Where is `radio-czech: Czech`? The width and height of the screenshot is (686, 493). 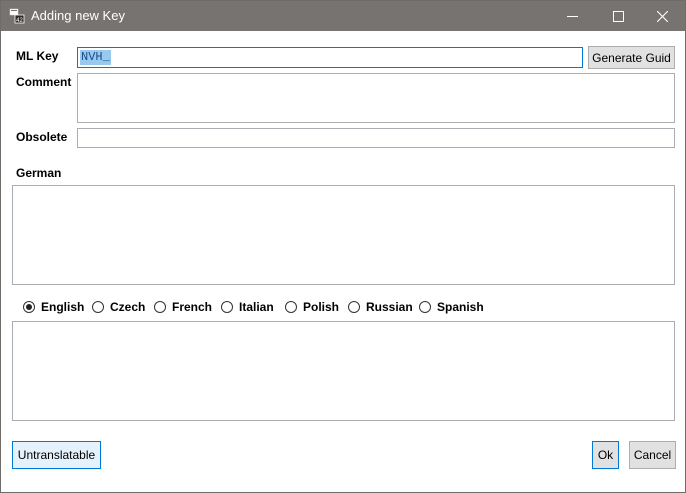
radio-czech: Czech is located at coordinates (118, 307).